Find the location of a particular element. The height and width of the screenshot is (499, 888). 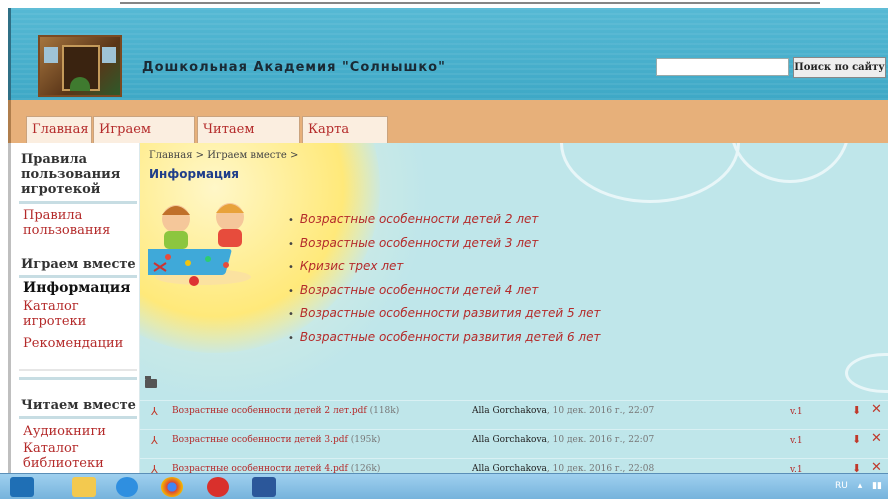

tab-read-together: Читаем вместе is located at coordinates (248, 139).